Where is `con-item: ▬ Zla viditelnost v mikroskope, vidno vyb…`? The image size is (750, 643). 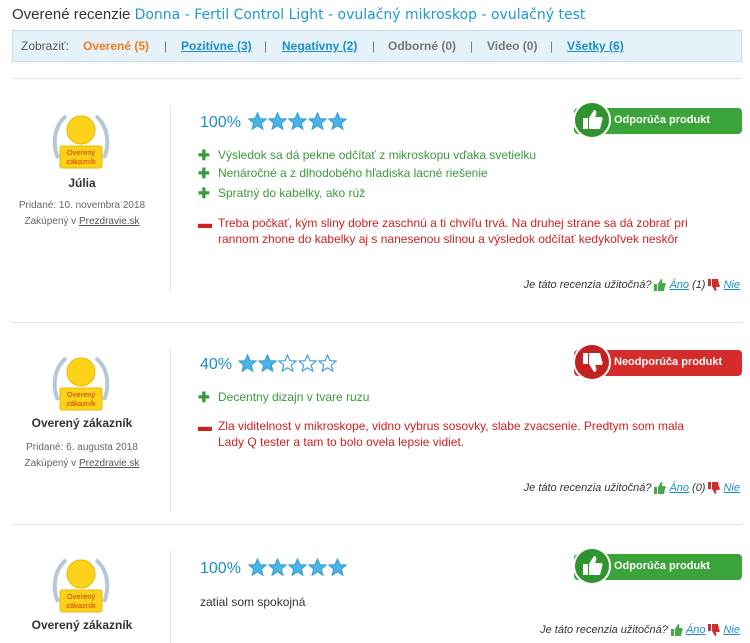
con-item: ▬ Zla viditelnost v mikroskope, vidno vyb… is located at coordinates (441, 433).